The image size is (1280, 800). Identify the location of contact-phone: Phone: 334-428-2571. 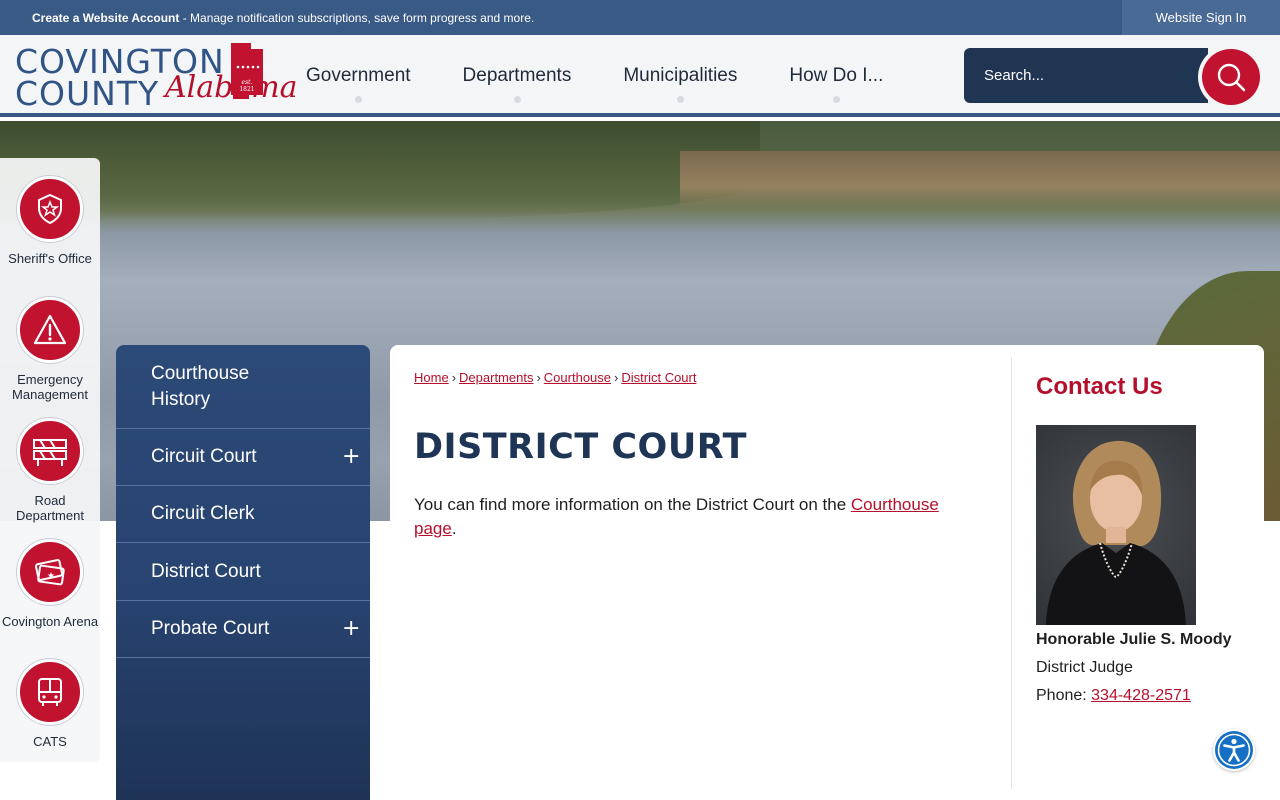
(1113, 696).